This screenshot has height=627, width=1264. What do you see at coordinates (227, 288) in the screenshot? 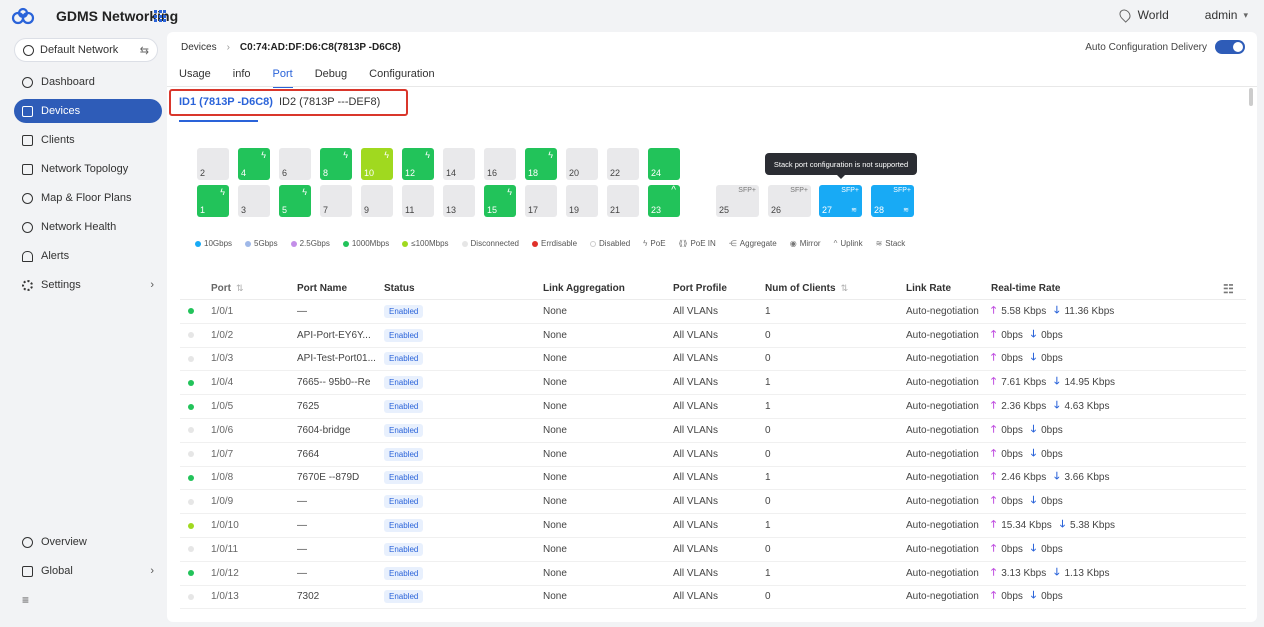
I see `header-port: Port ⇅` at bounding box center [227, 288].